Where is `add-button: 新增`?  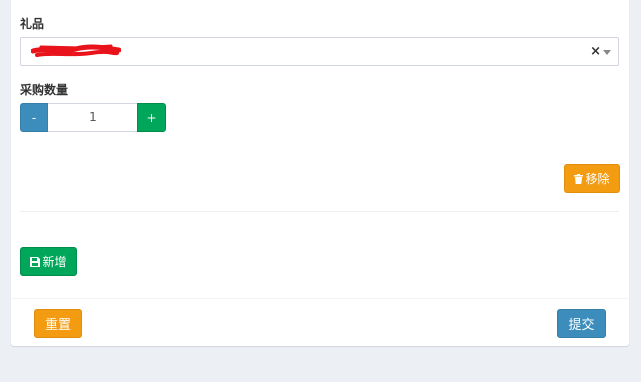
add-button: 新增 is located at coordinates (48, 261).